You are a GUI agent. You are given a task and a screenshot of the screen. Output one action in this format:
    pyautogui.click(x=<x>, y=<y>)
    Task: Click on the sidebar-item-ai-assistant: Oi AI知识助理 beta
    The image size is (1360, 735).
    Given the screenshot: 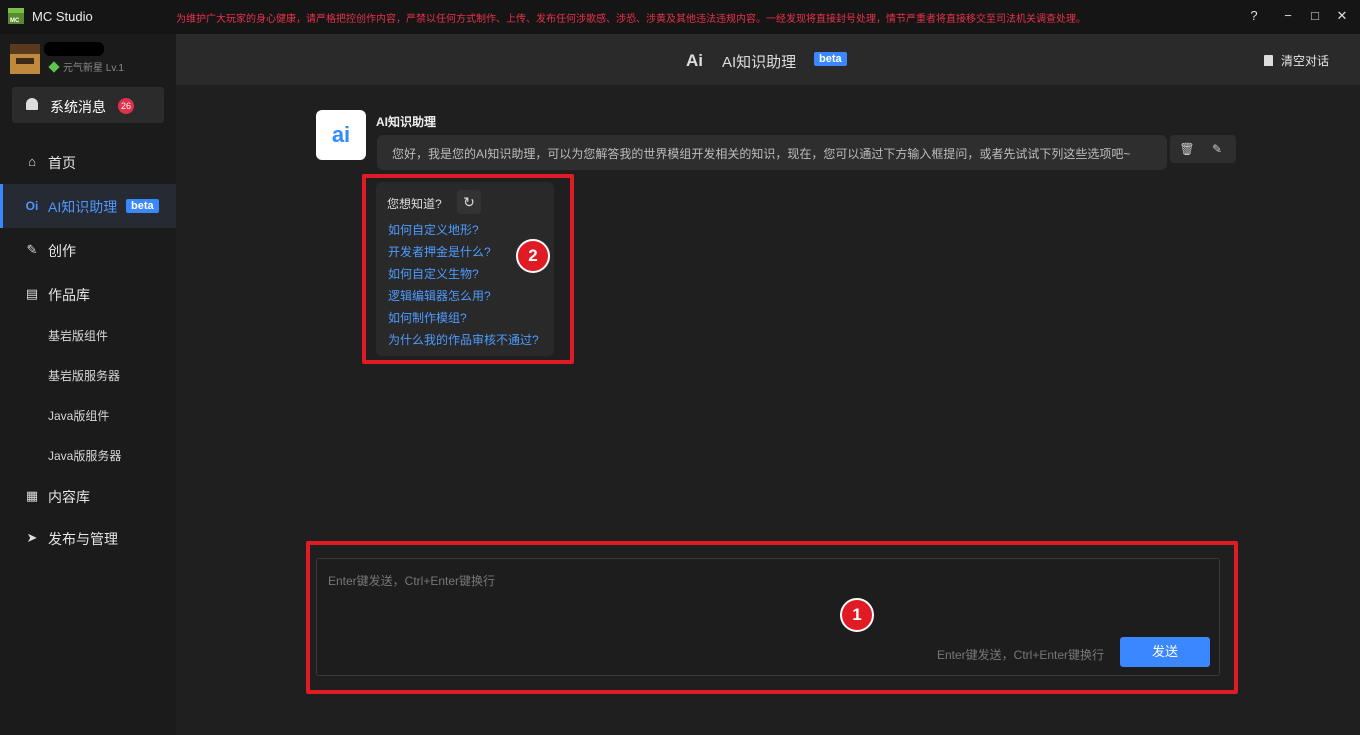 What is the action you would take?
    pyautogui.click(x=88, y=206)
    